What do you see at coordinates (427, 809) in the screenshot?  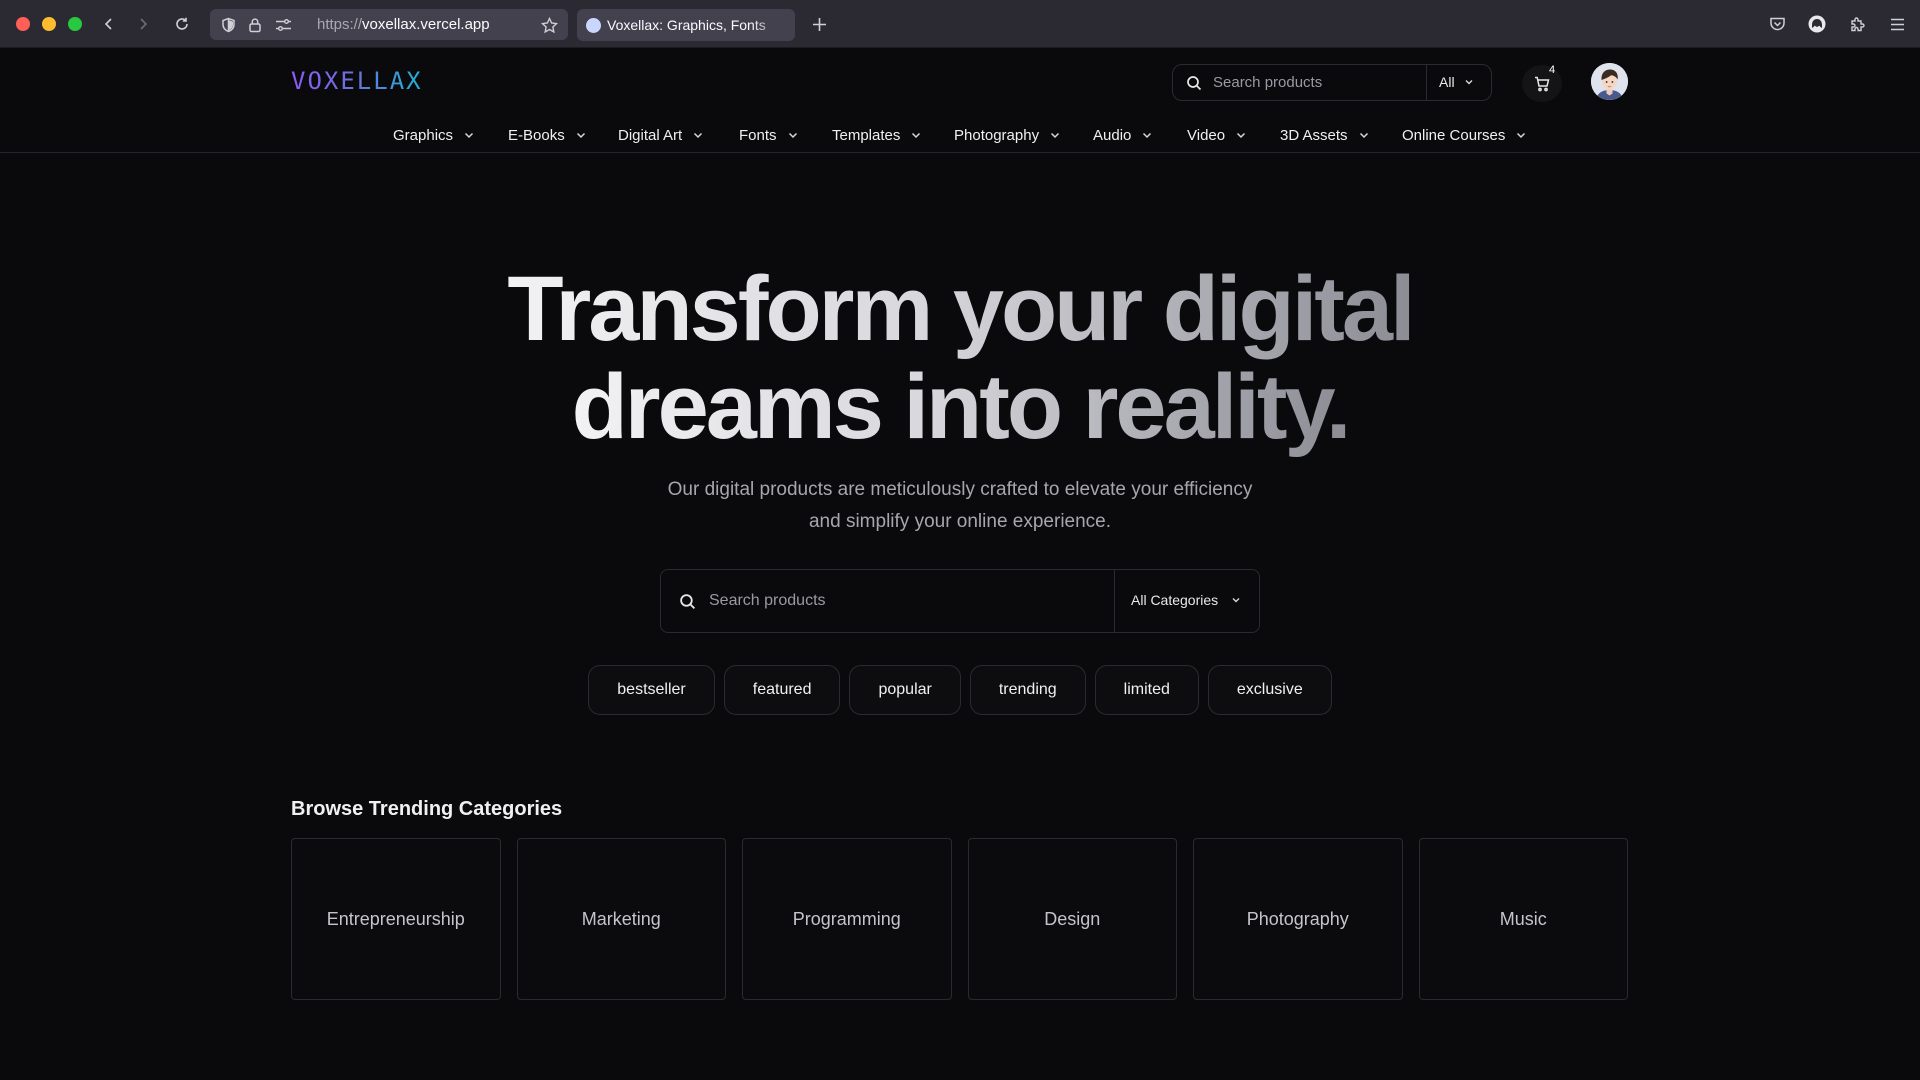 I see `section-title: Browse Trending Categories` at bounding box center [427, 809].